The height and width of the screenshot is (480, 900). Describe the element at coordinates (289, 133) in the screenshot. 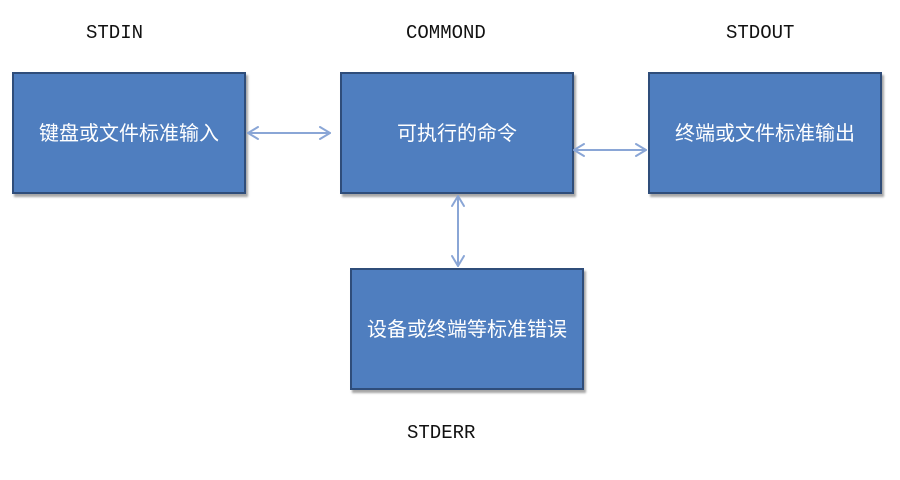

I see `double-arrow-input-command` at that location.